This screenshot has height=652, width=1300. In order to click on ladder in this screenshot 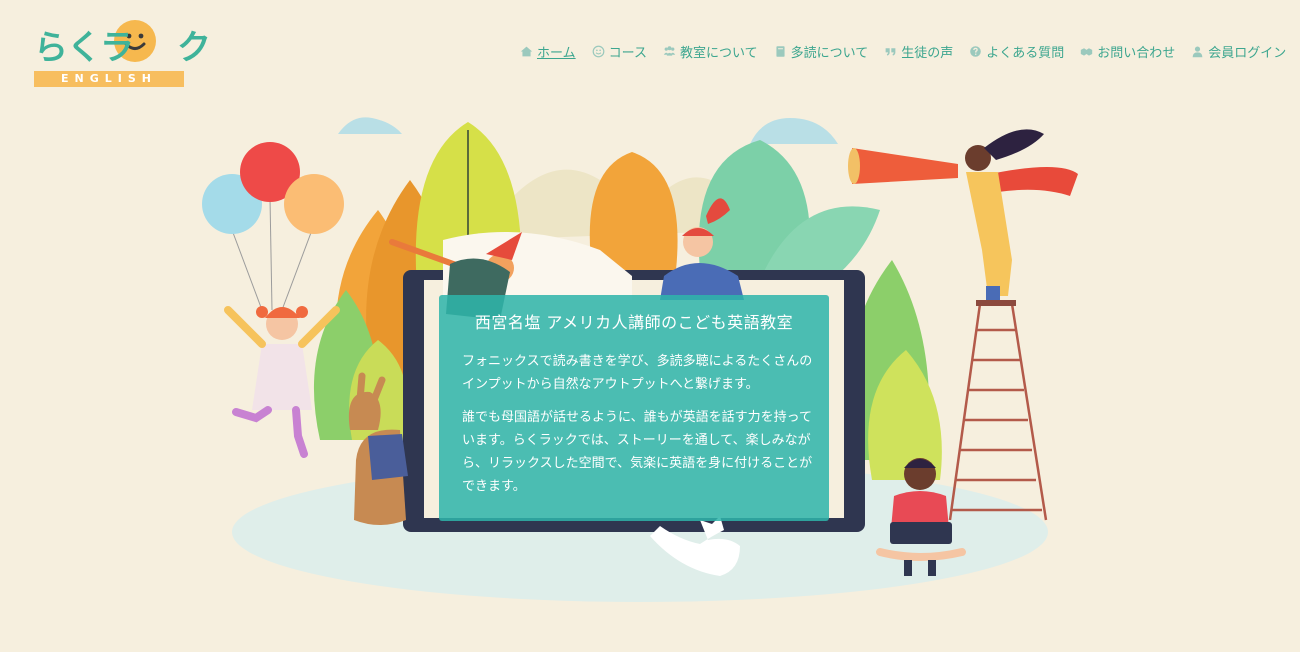, I will do `click(998, 412)`.